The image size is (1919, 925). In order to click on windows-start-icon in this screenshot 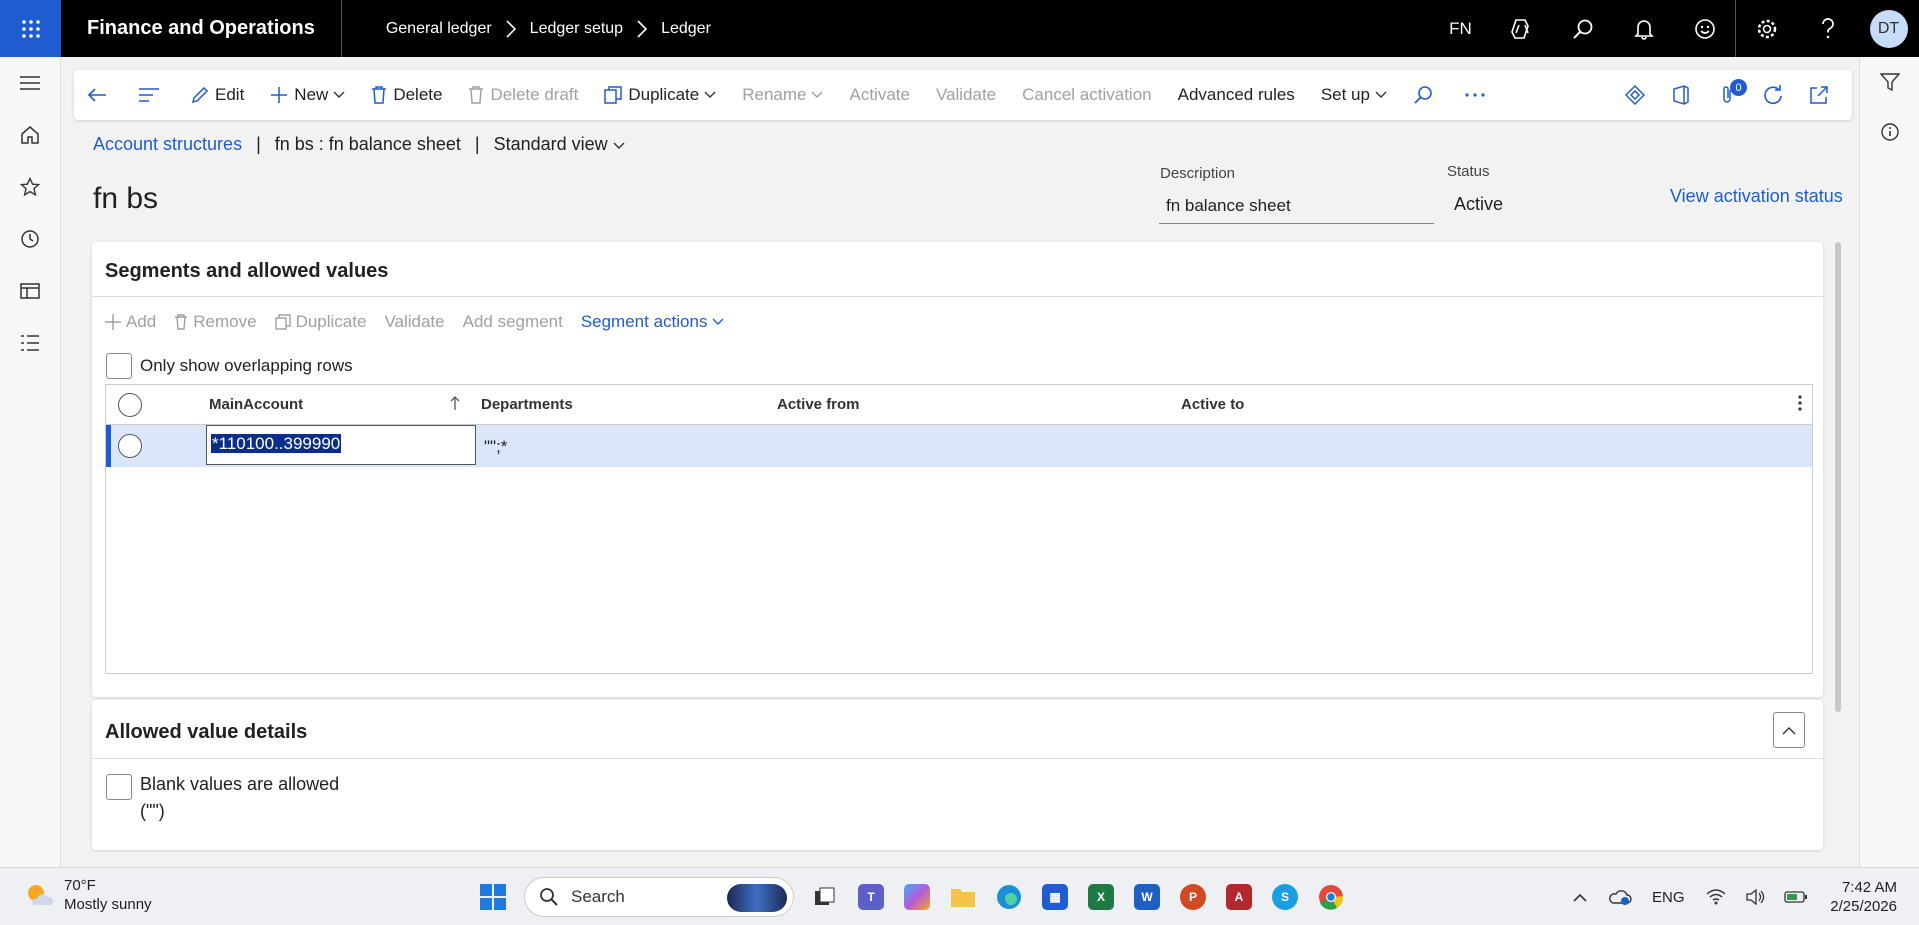, I will do `click(493, 897)`.